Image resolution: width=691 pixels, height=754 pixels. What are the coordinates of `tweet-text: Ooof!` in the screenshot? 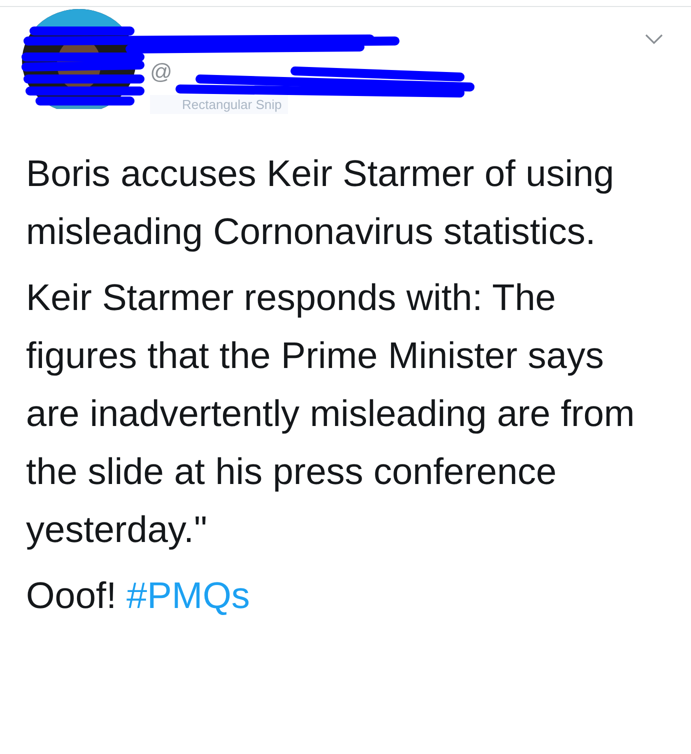 It's located at (71, 596).